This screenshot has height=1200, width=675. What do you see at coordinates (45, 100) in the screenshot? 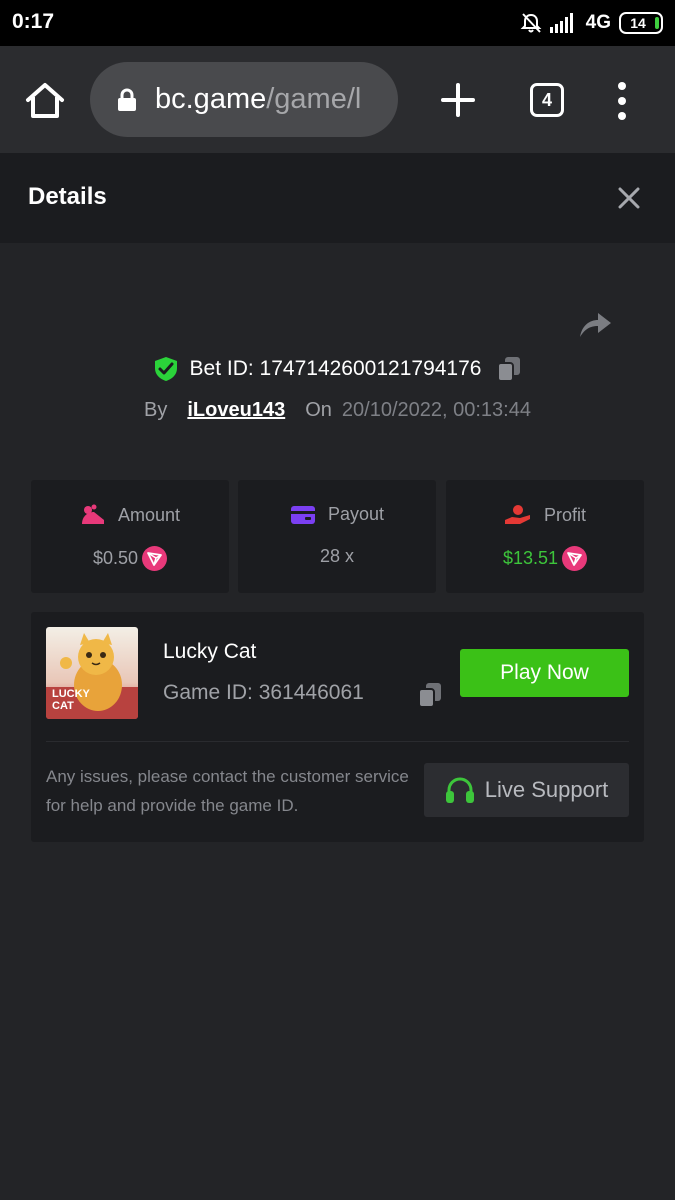
I see `home-icon` at bounding box center [45, 100].